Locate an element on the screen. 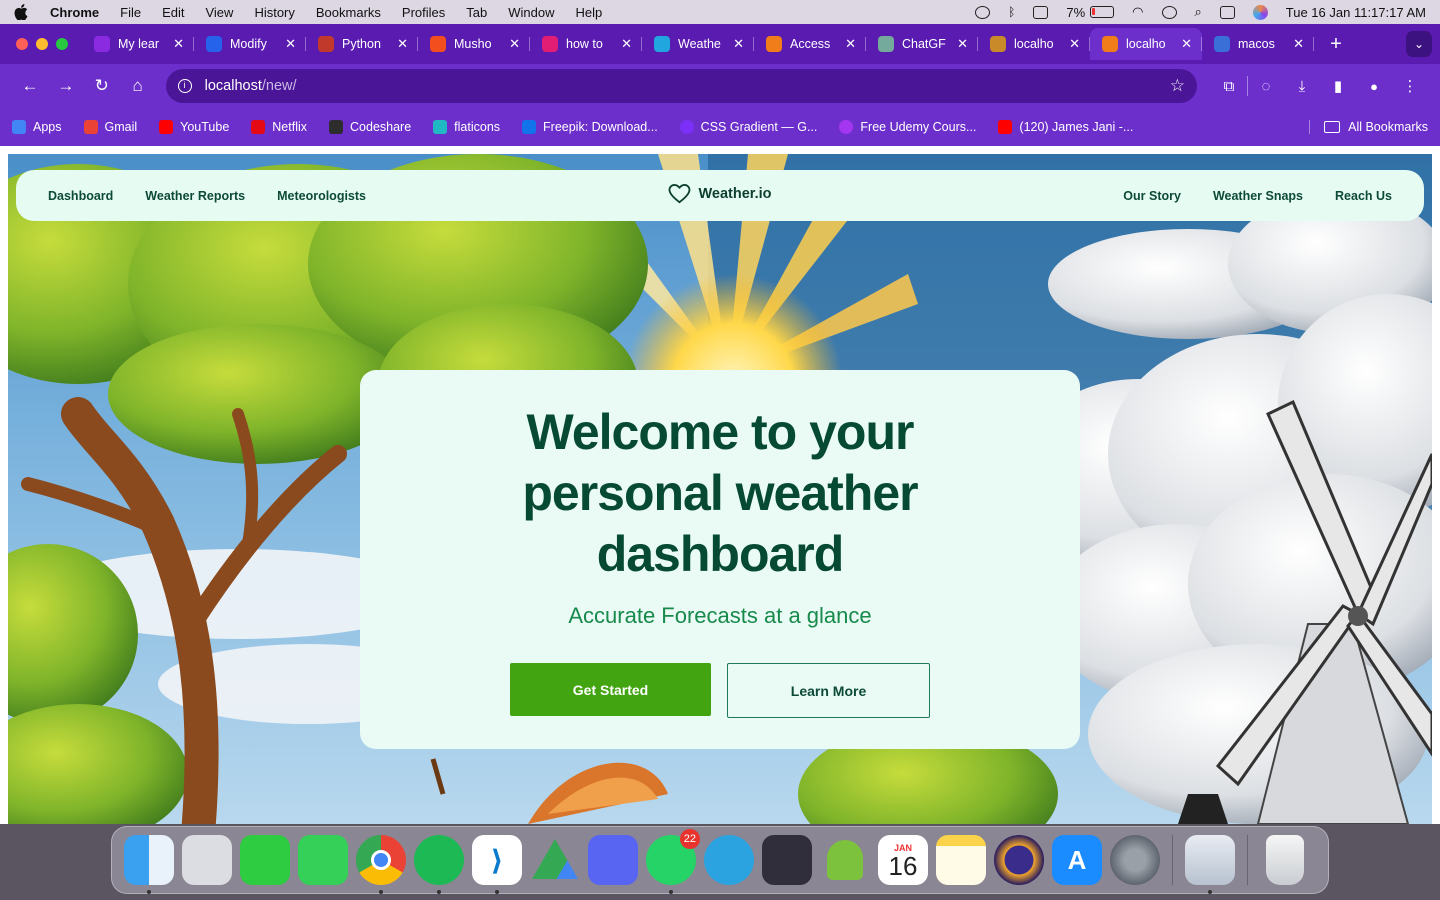  more-menu-icon: ⋮ is located at coordinates (1410, 86).